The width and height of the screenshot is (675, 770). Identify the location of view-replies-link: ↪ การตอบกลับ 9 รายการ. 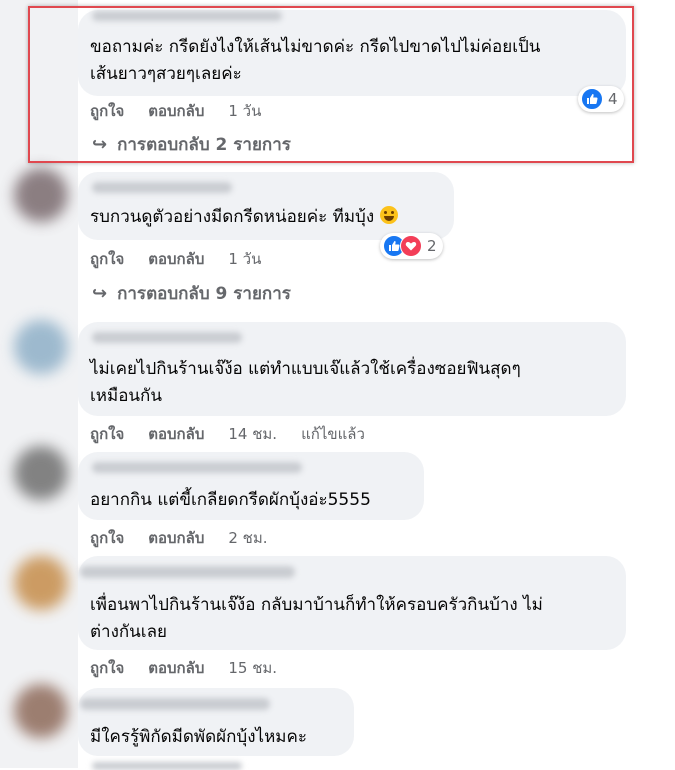
(191, 293).